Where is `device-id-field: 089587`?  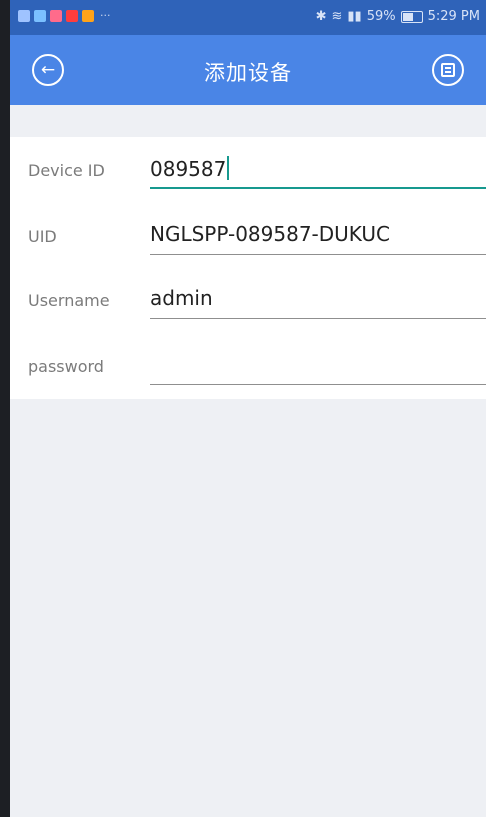 device-id-field: 089587 is located at coordinates (190, 168).